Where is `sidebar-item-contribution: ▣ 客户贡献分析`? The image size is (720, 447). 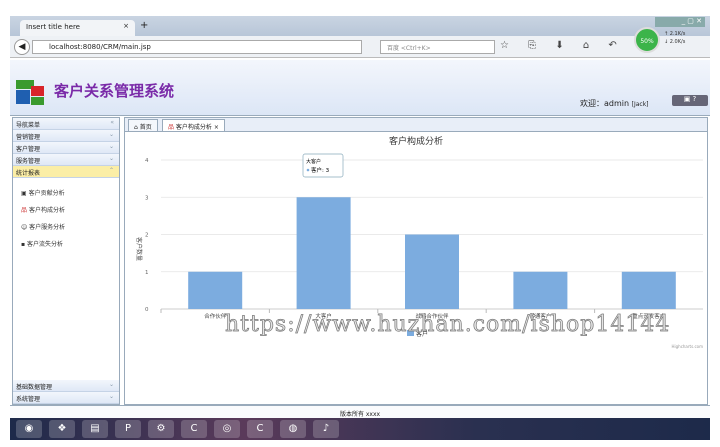 sidebar-item-contribution: ▣ 客户贡献分析 is located at coordinates (66, 192).